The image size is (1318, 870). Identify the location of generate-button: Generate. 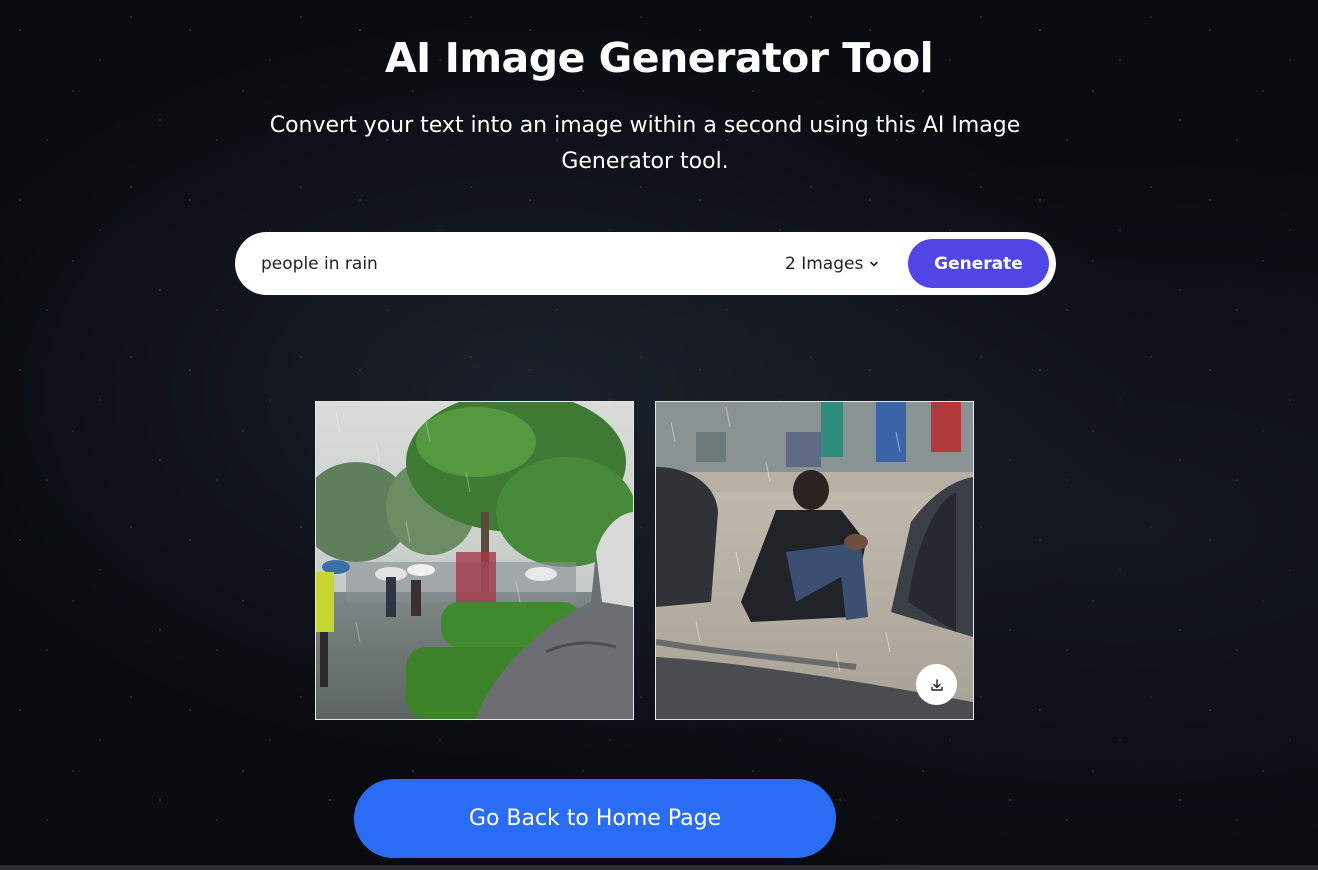
(978, 263).